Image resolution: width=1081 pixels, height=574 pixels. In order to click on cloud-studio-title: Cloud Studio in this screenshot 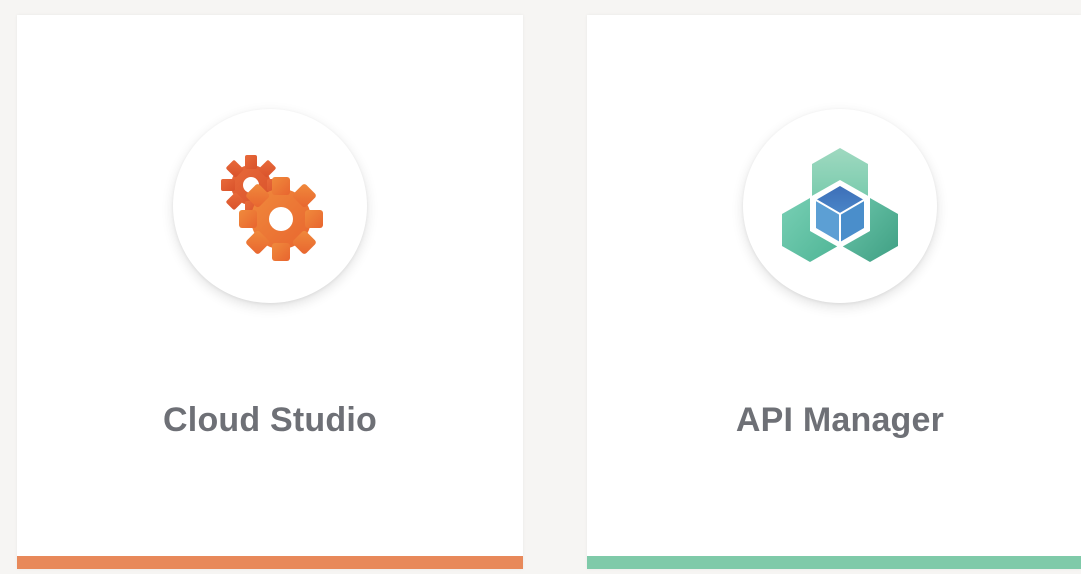, I will do `click(270, 420)`.